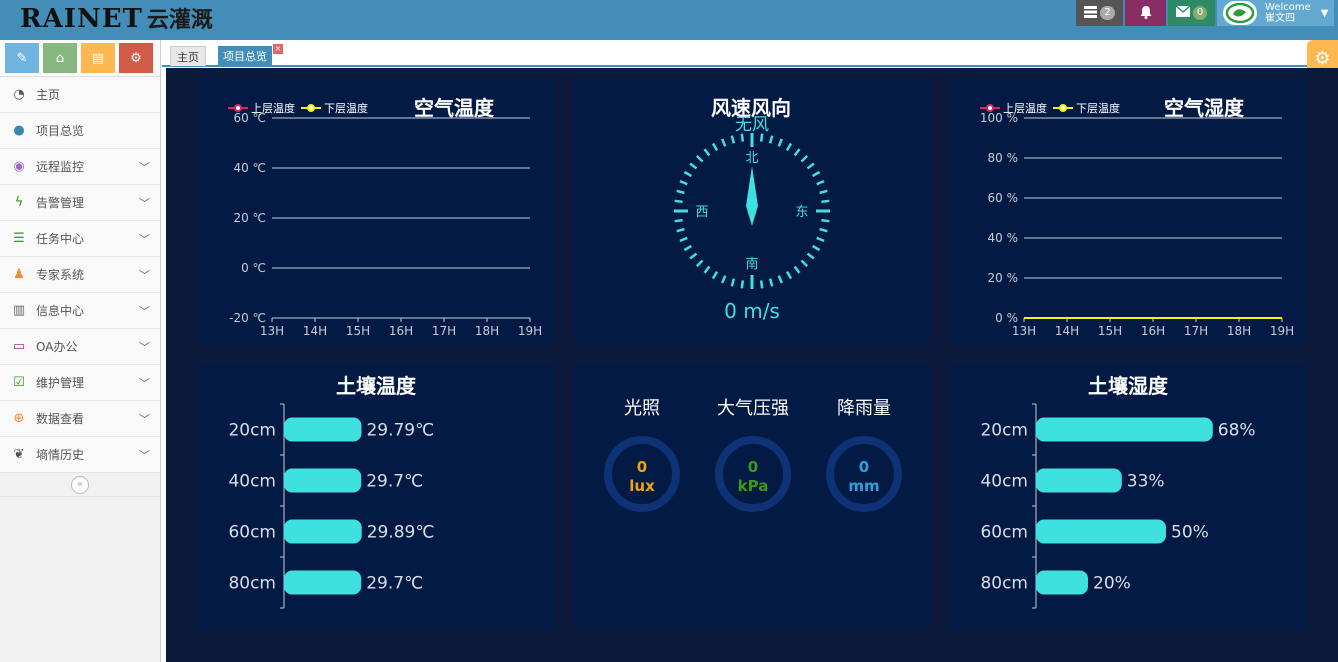  Describe the element at coordinates (358, 331) in the screenshot. I see `x-tick-label: 15H` at that location.